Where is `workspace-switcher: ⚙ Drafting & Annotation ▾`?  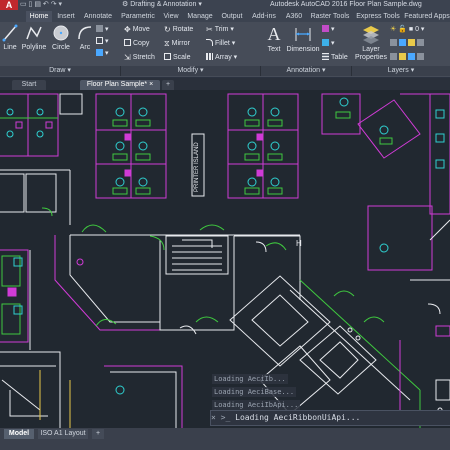 workspace-switcher: ⚙ Drafting & Annotation ▾ is located at coordinates (162, 5).